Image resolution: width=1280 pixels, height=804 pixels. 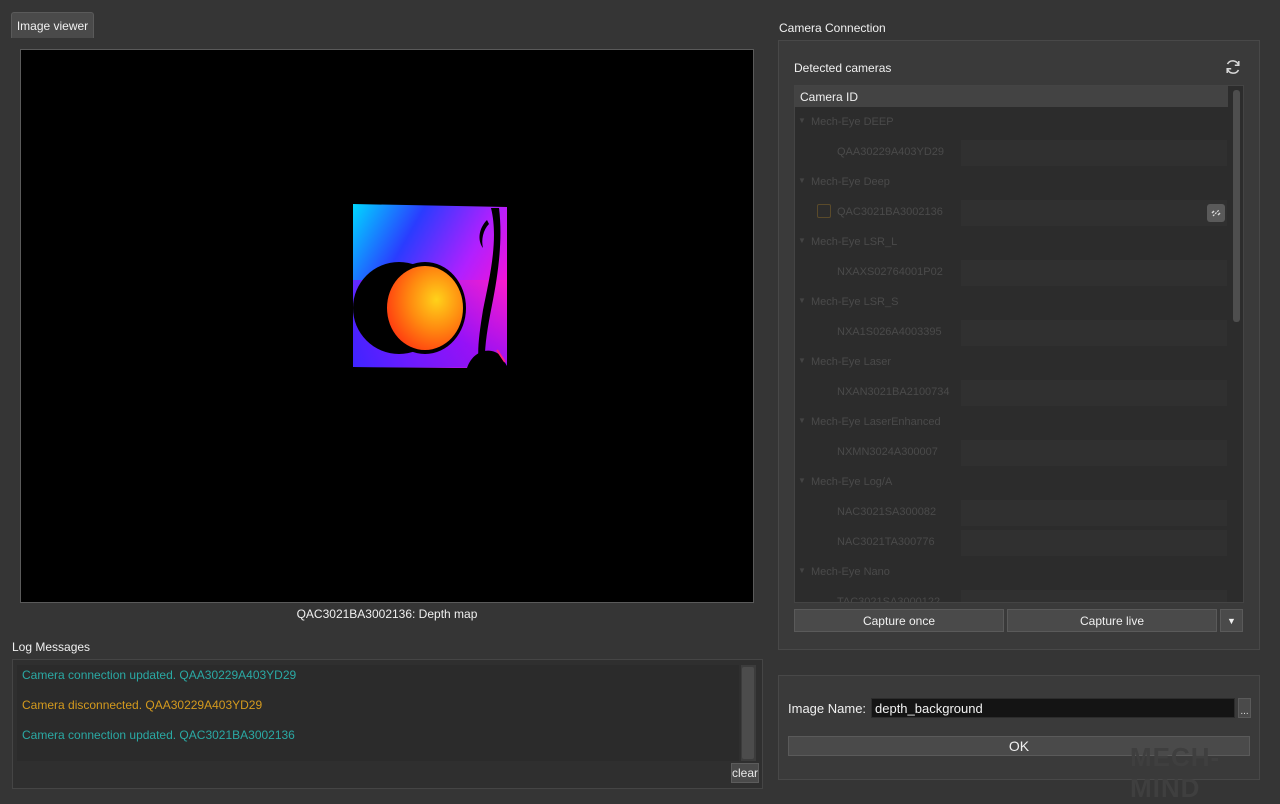 I want to click on camera-model-label: Mech-Eye Deep, so click(x=850, y=182).